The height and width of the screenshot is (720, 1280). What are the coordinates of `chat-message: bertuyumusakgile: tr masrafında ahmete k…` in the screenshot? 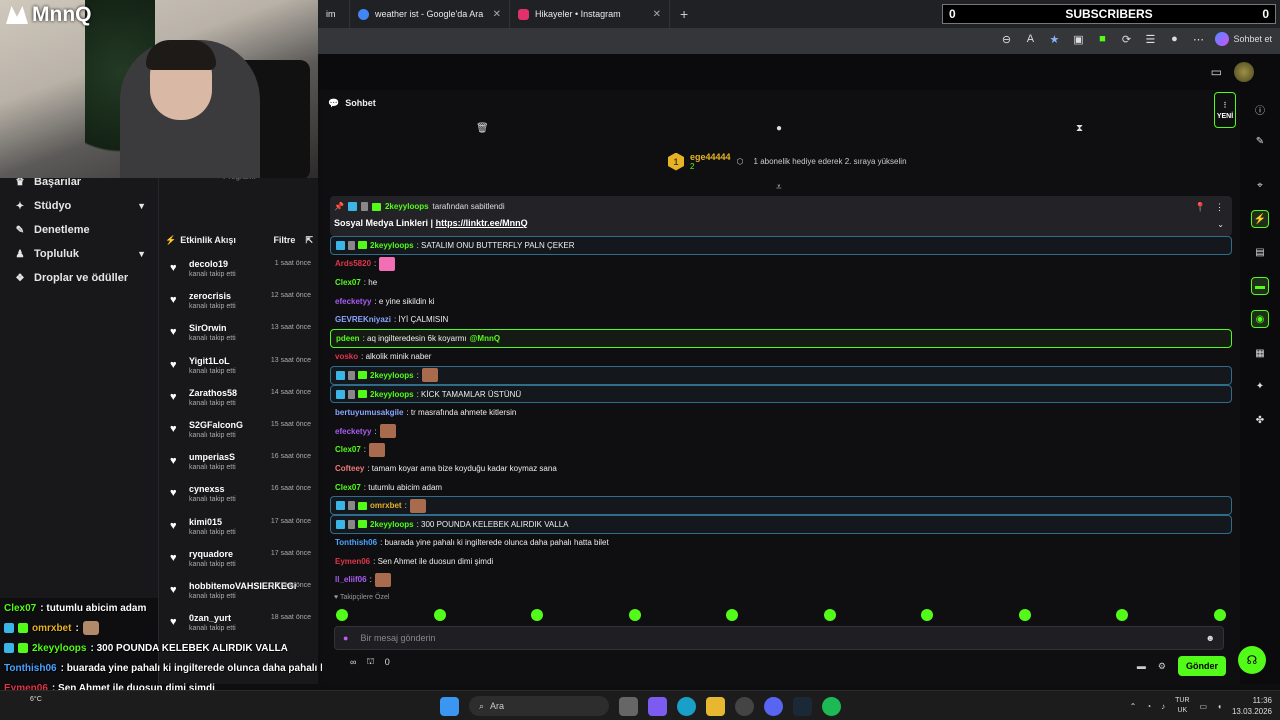 It's located at (781, 412).